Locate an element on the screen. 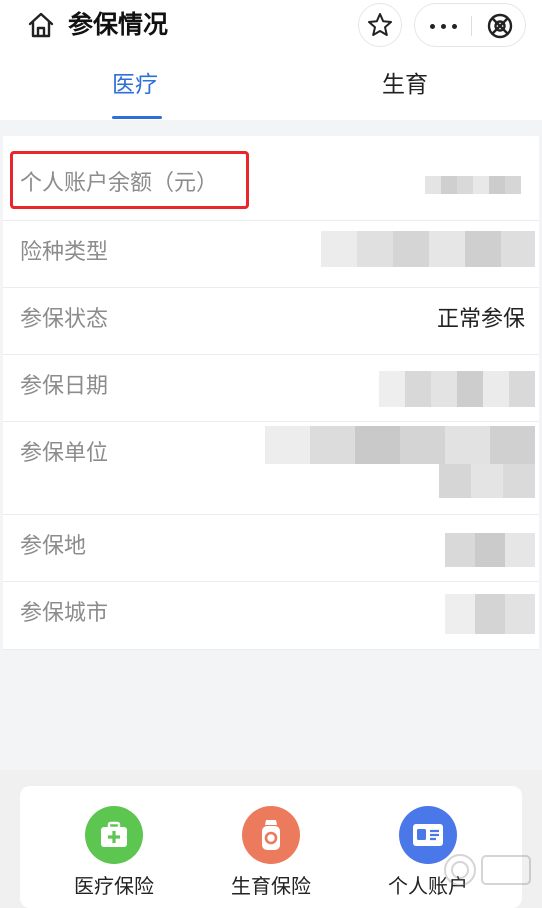 This screenshot has height=908, width=542. row-label: 参保地 is located at coordinates (53, 546).